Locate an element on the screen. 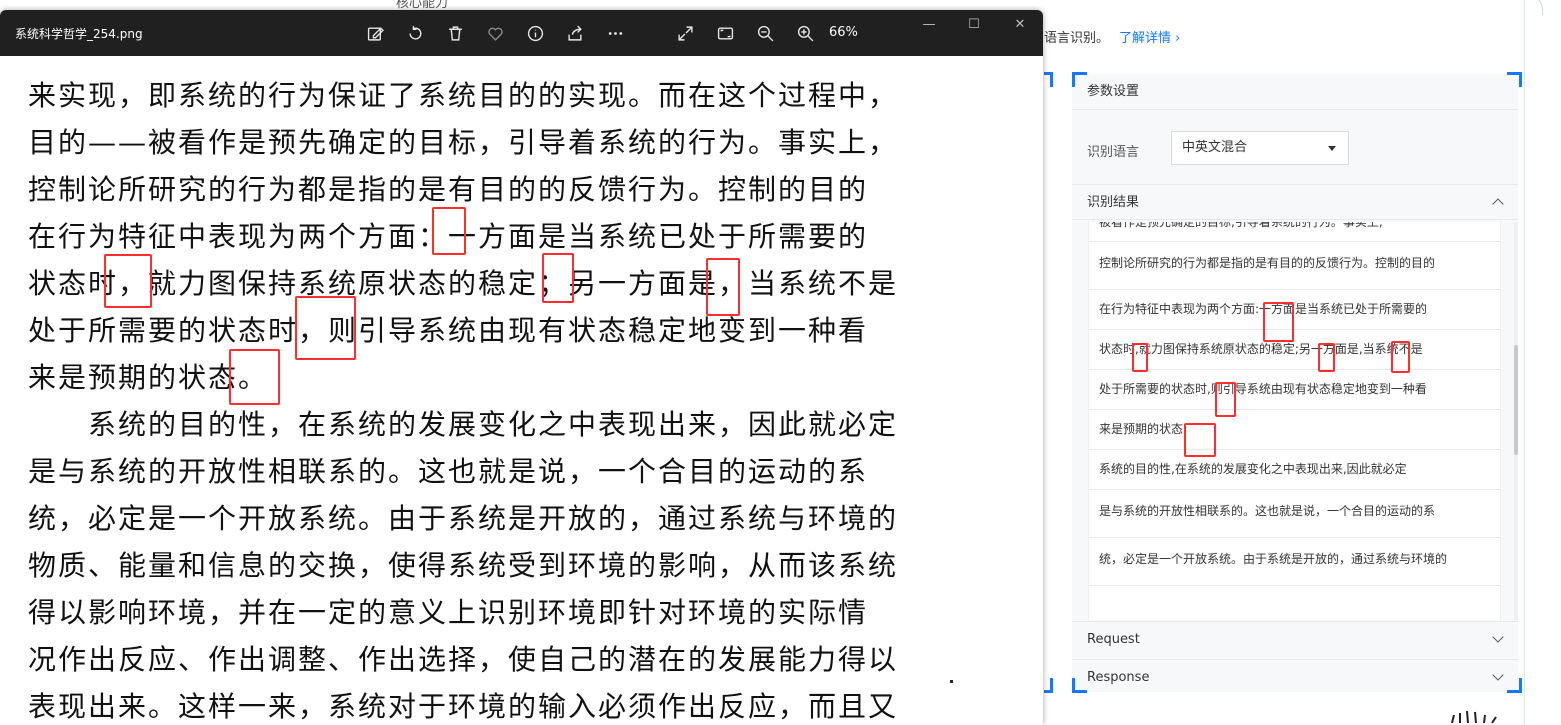 The width and height of the screenshot is (1561, 725). result-row: 处于所需要的状态时,则引导系统由现有状态稳定地变到一种看 is located at coordinates (1294, 390).